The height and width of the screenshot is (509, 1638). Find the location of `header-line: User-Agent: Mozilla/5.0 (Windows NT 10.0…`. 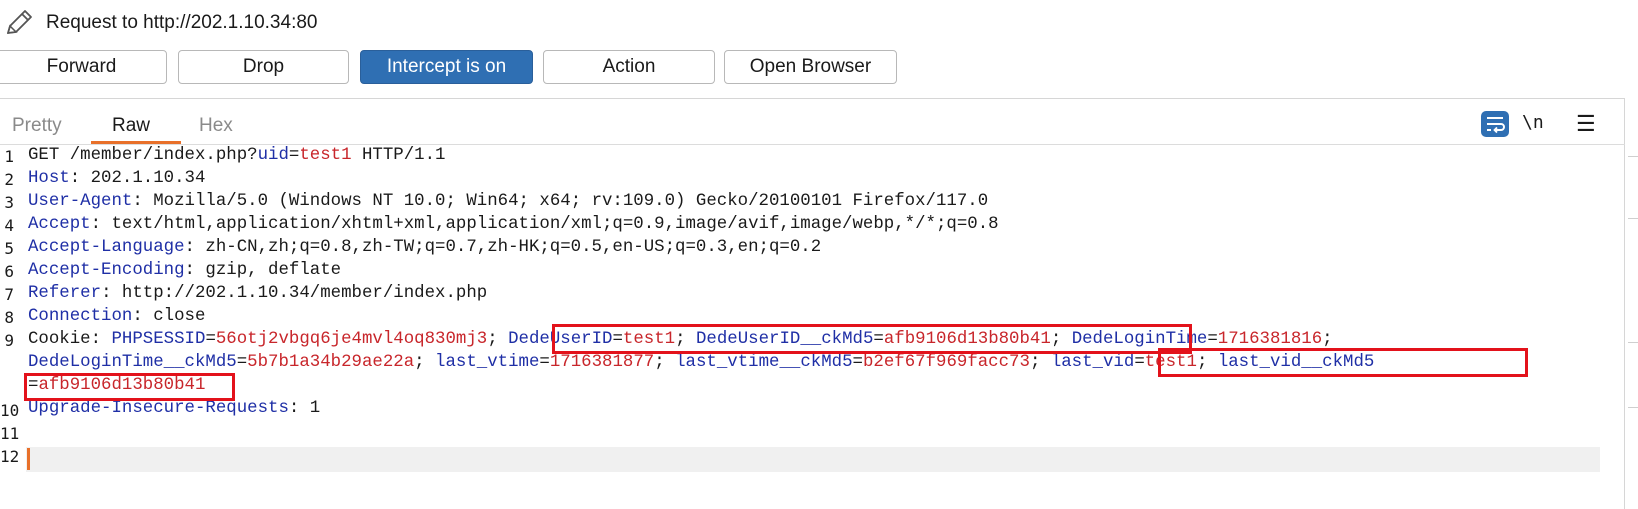

header-line: User-Agent: Mozilla/5.0 (Windows NT 10.0… is located at coordinates (508, 201).